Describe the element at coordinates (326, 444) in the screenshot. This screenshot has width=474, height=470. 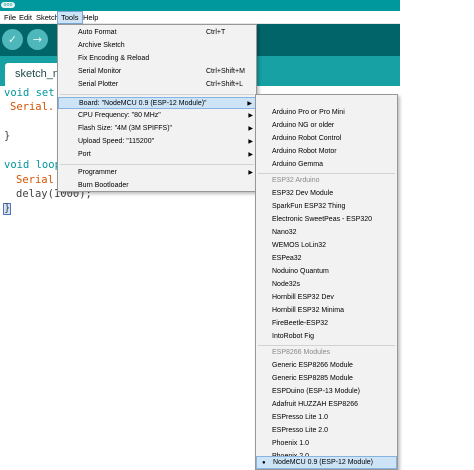
I see `board-item: Phoenix 1.0` at that location.